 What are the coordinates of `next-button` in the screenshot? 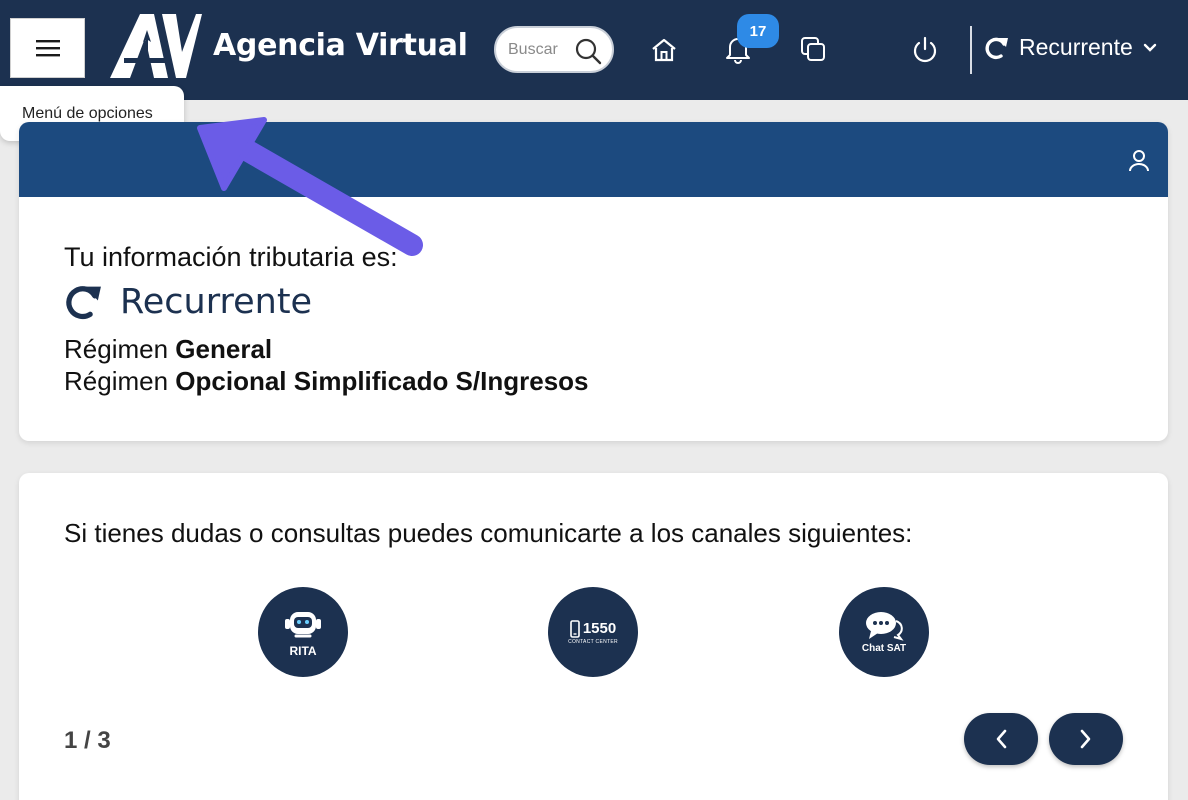 It's located at (1086, 739).